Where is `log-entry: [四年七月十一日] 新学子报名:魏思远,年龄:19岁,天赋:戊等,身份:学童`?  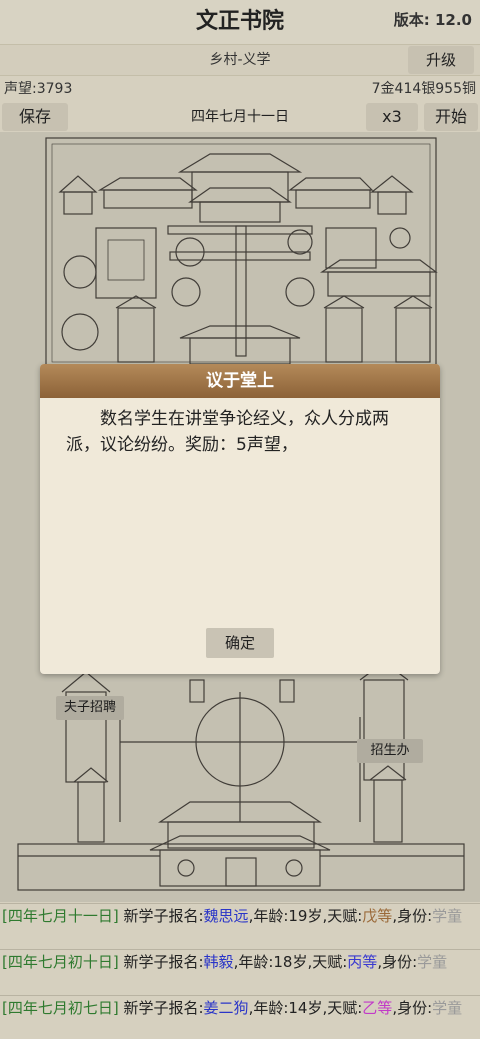 log-entry: [四年七月十一日] 新学子报名:魏思远,年龄:19岁,天赋:戊等,身份:学童 is located at coordinates (240, 925).